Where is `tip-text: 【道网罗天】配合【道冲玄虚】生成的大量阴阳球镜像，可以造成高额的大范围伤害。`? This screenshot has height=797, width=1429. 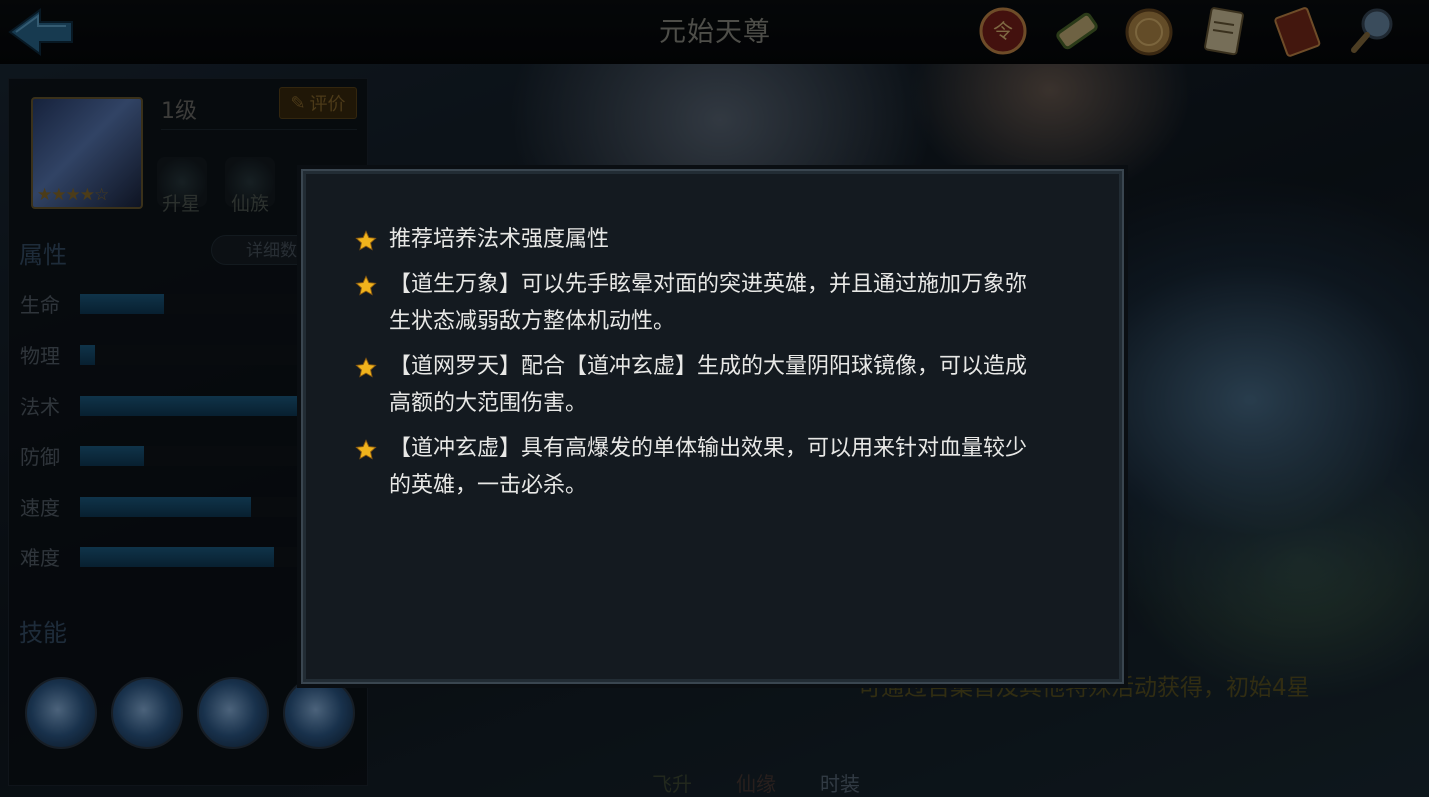
tip-text: 【道网罗天】配合【道冲玄虚】生成的大量阴阳球镜像，可以造成高额的大范围伤害。 is located at coordinates (708, 385).